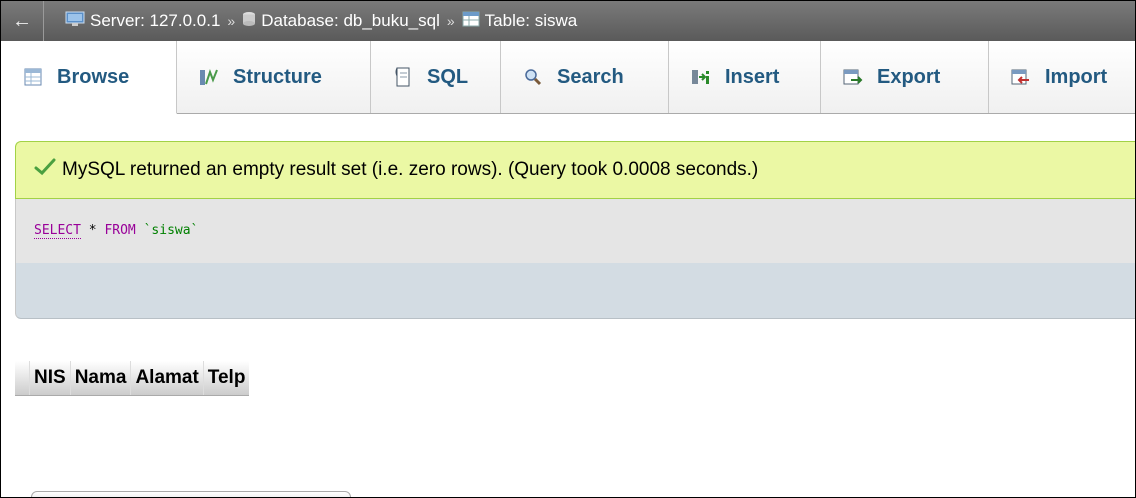 This screenshot has height=498, width=1136. I want to click on tab-insert: Insert, so click(745, 77).